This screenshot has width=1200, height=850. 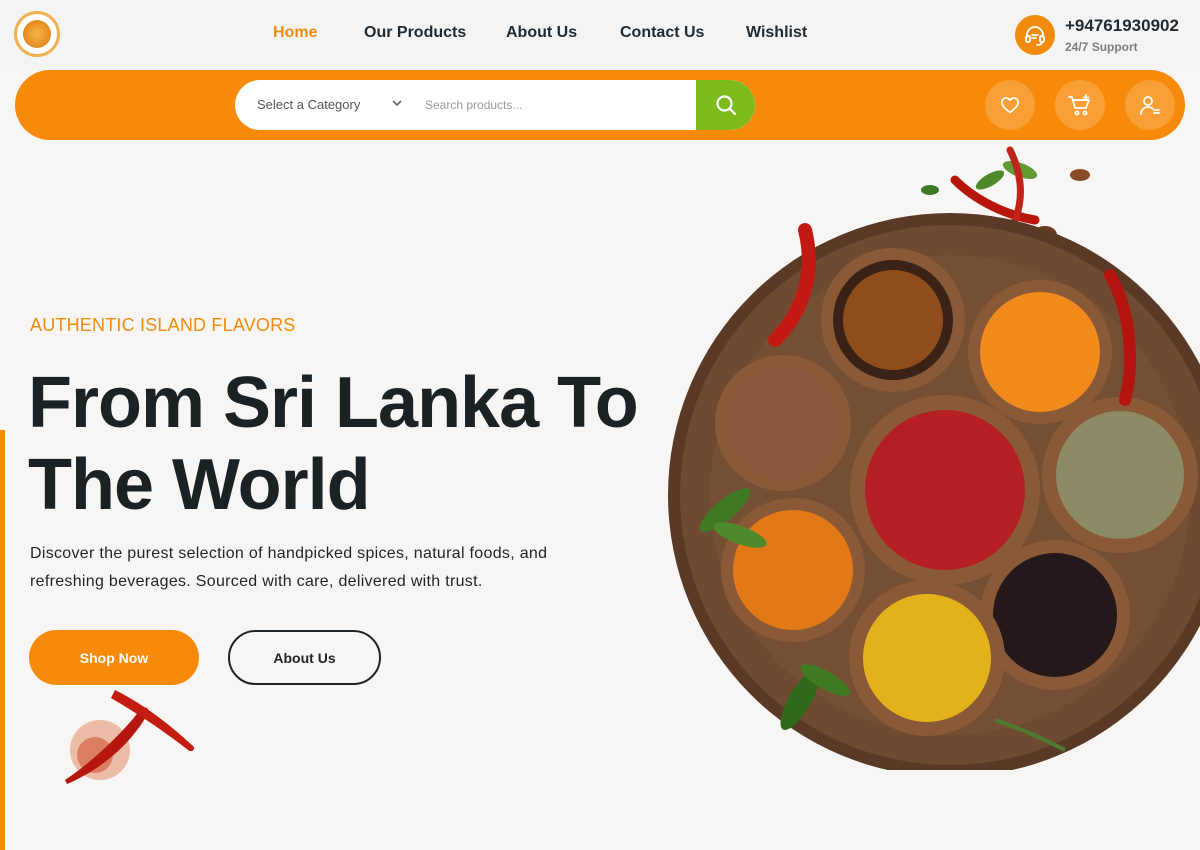 I want to click on search-icon, so click(x=725, y=105).